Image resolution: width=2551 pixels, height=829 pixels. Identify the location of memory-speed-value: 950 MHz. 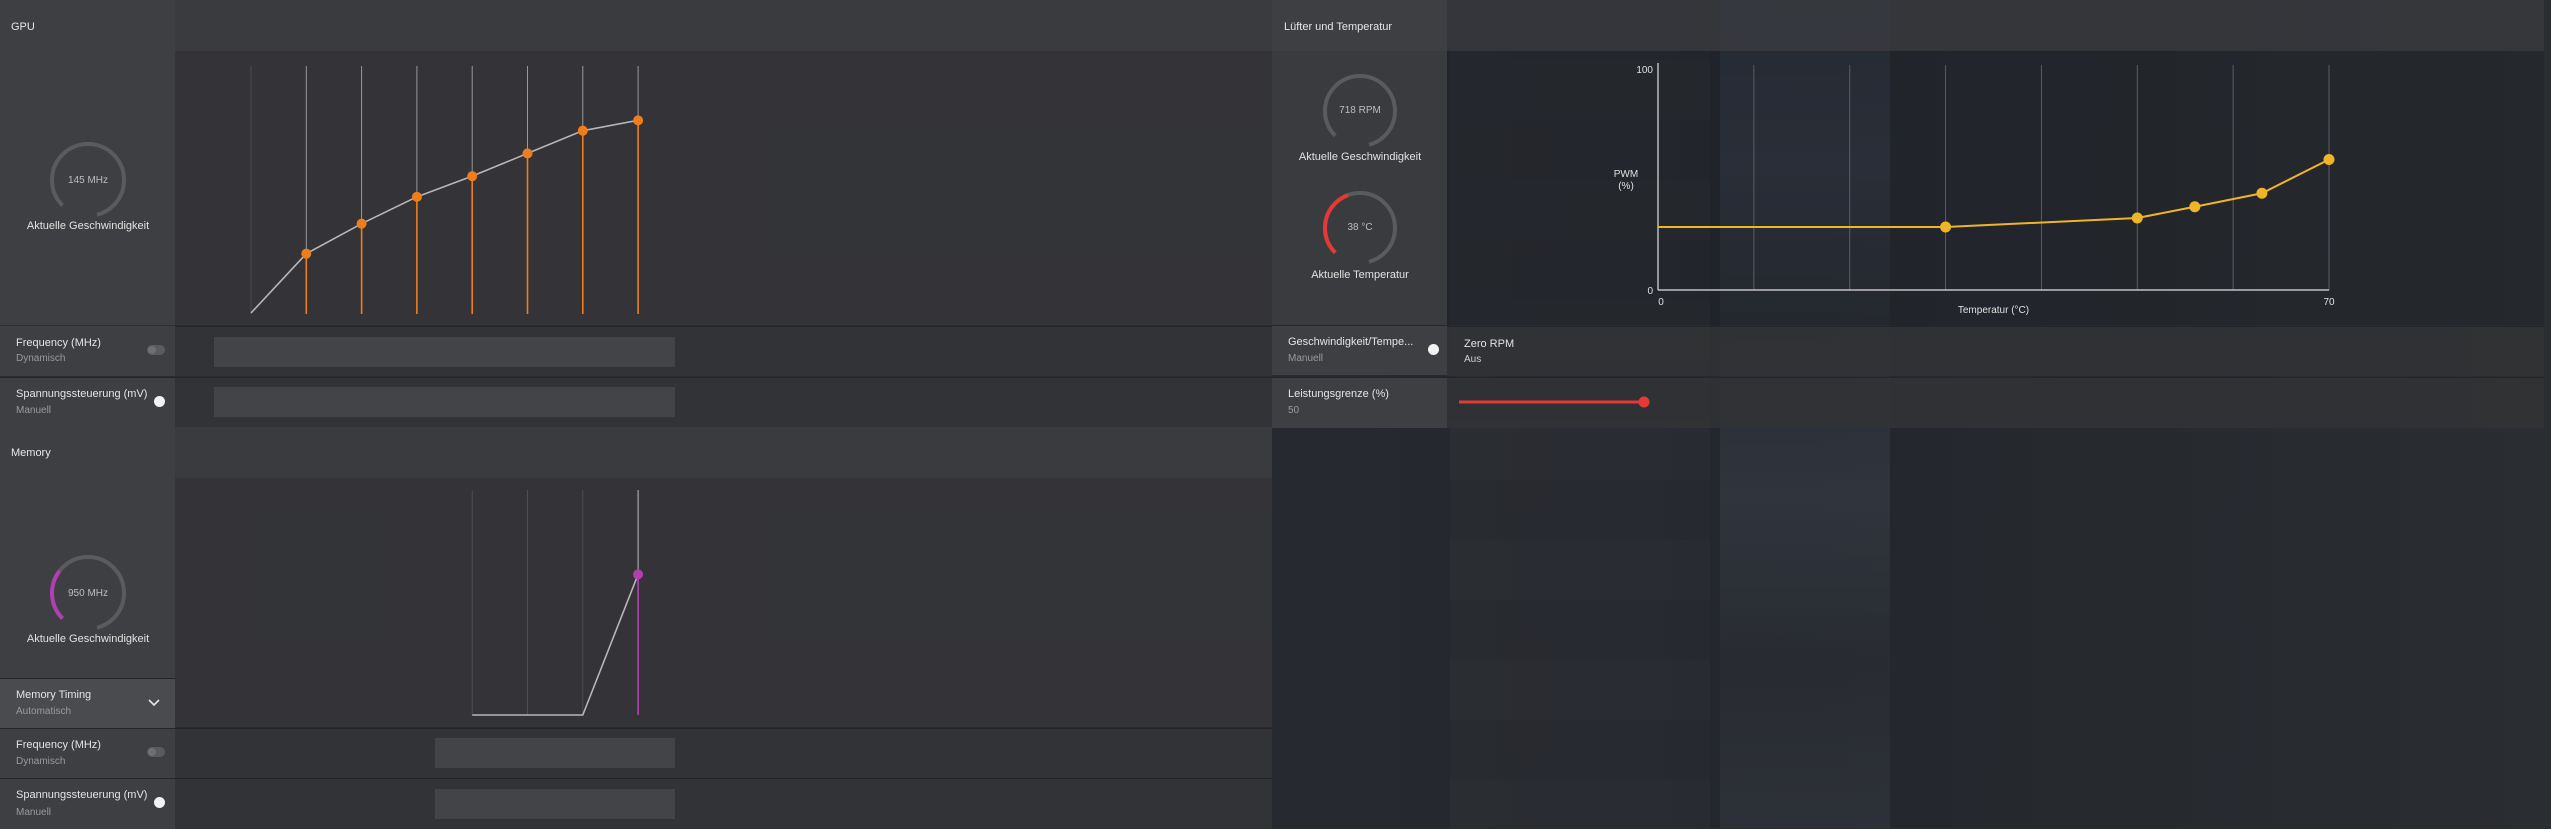
(88, 593).